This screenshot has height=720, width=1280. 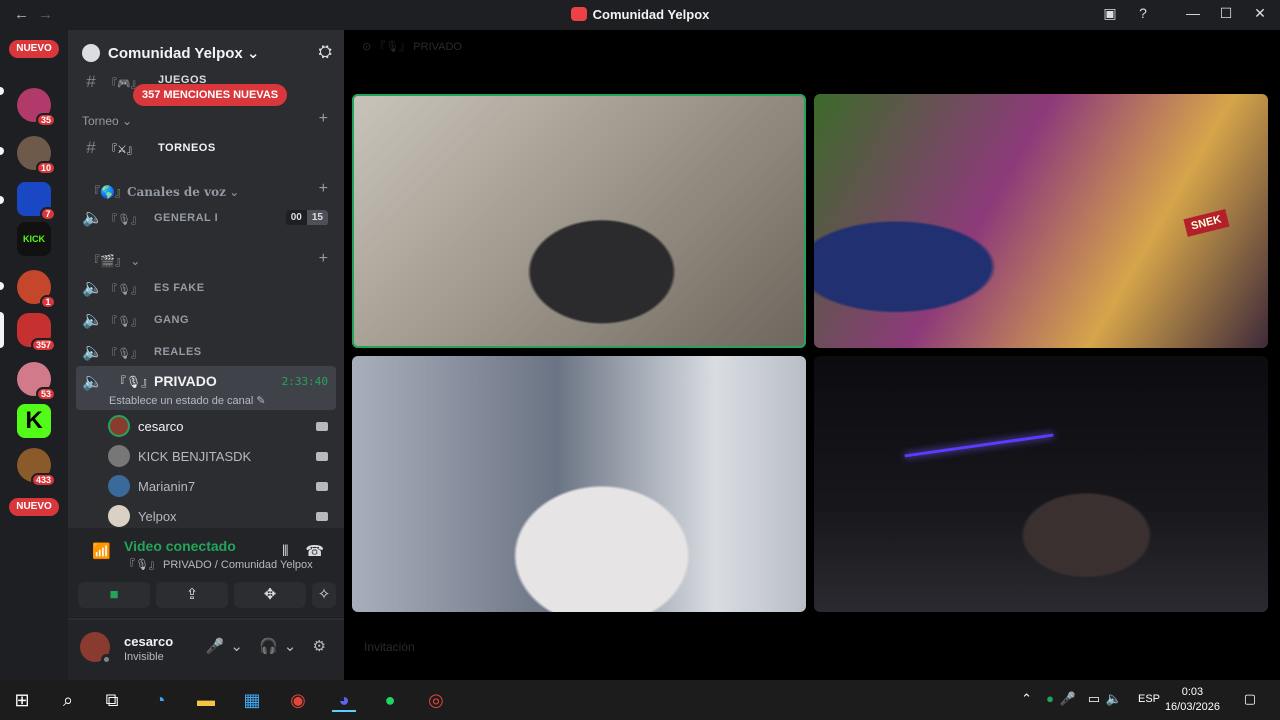 I want to click on channel-emoji: 『⚔』, so click(x=122, y=150).